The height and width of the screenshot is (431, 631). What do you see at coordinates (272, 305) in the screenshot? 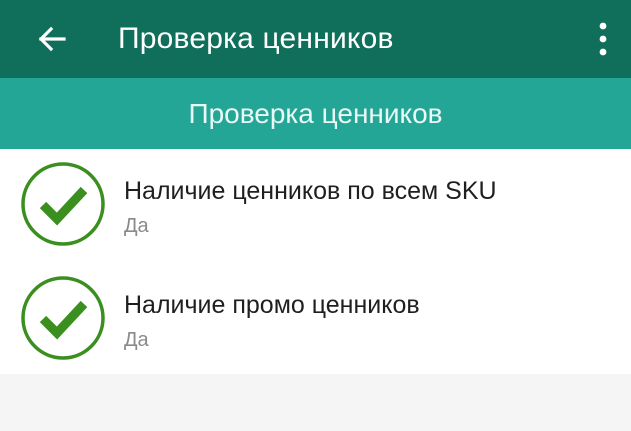
I see `list-item-title: Наличие промо ценников` at bounding box center [272, 305].